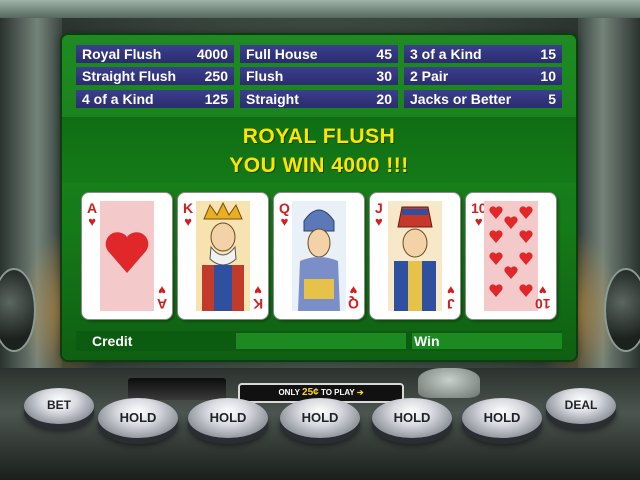 The height and width of the screenshot is (480, 640). I want to click on hand-payout: 4000, so click(212, 54).